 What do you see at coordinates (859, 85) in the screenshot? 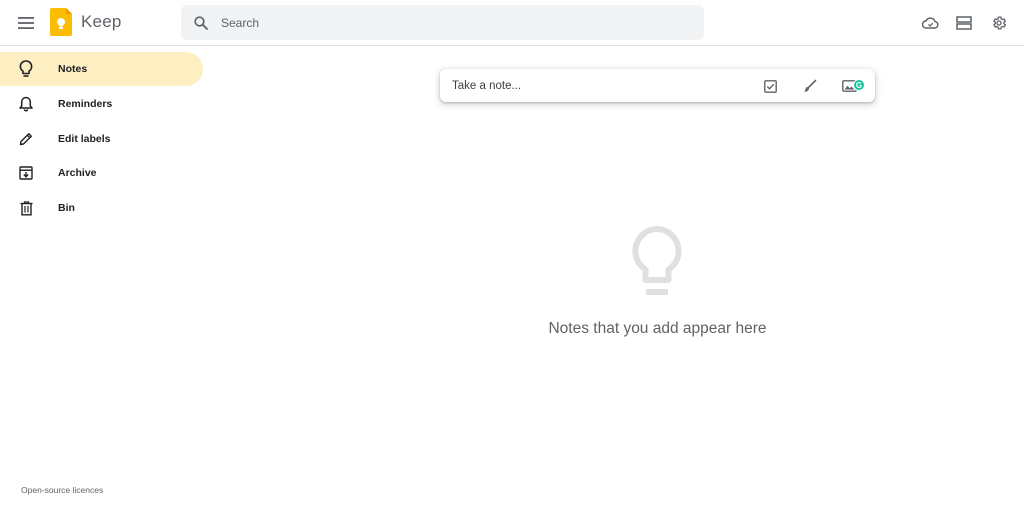
I see `grammarly-badge: G` at bounding box center [859, 85].